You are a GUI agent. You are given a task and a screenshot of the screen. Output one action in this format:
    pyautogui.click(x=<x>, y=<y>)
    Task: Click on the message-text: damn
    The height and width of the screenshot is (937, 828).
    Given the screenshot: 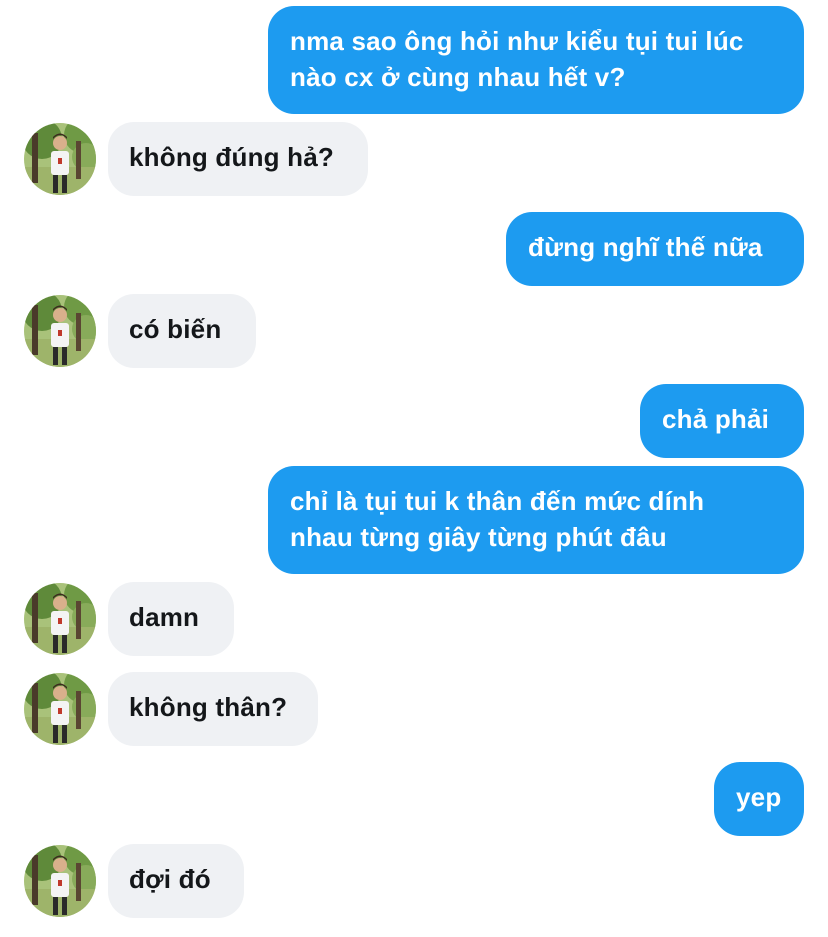 What is the action you would take?
    pyautogui.click(x=164, y=617)
    